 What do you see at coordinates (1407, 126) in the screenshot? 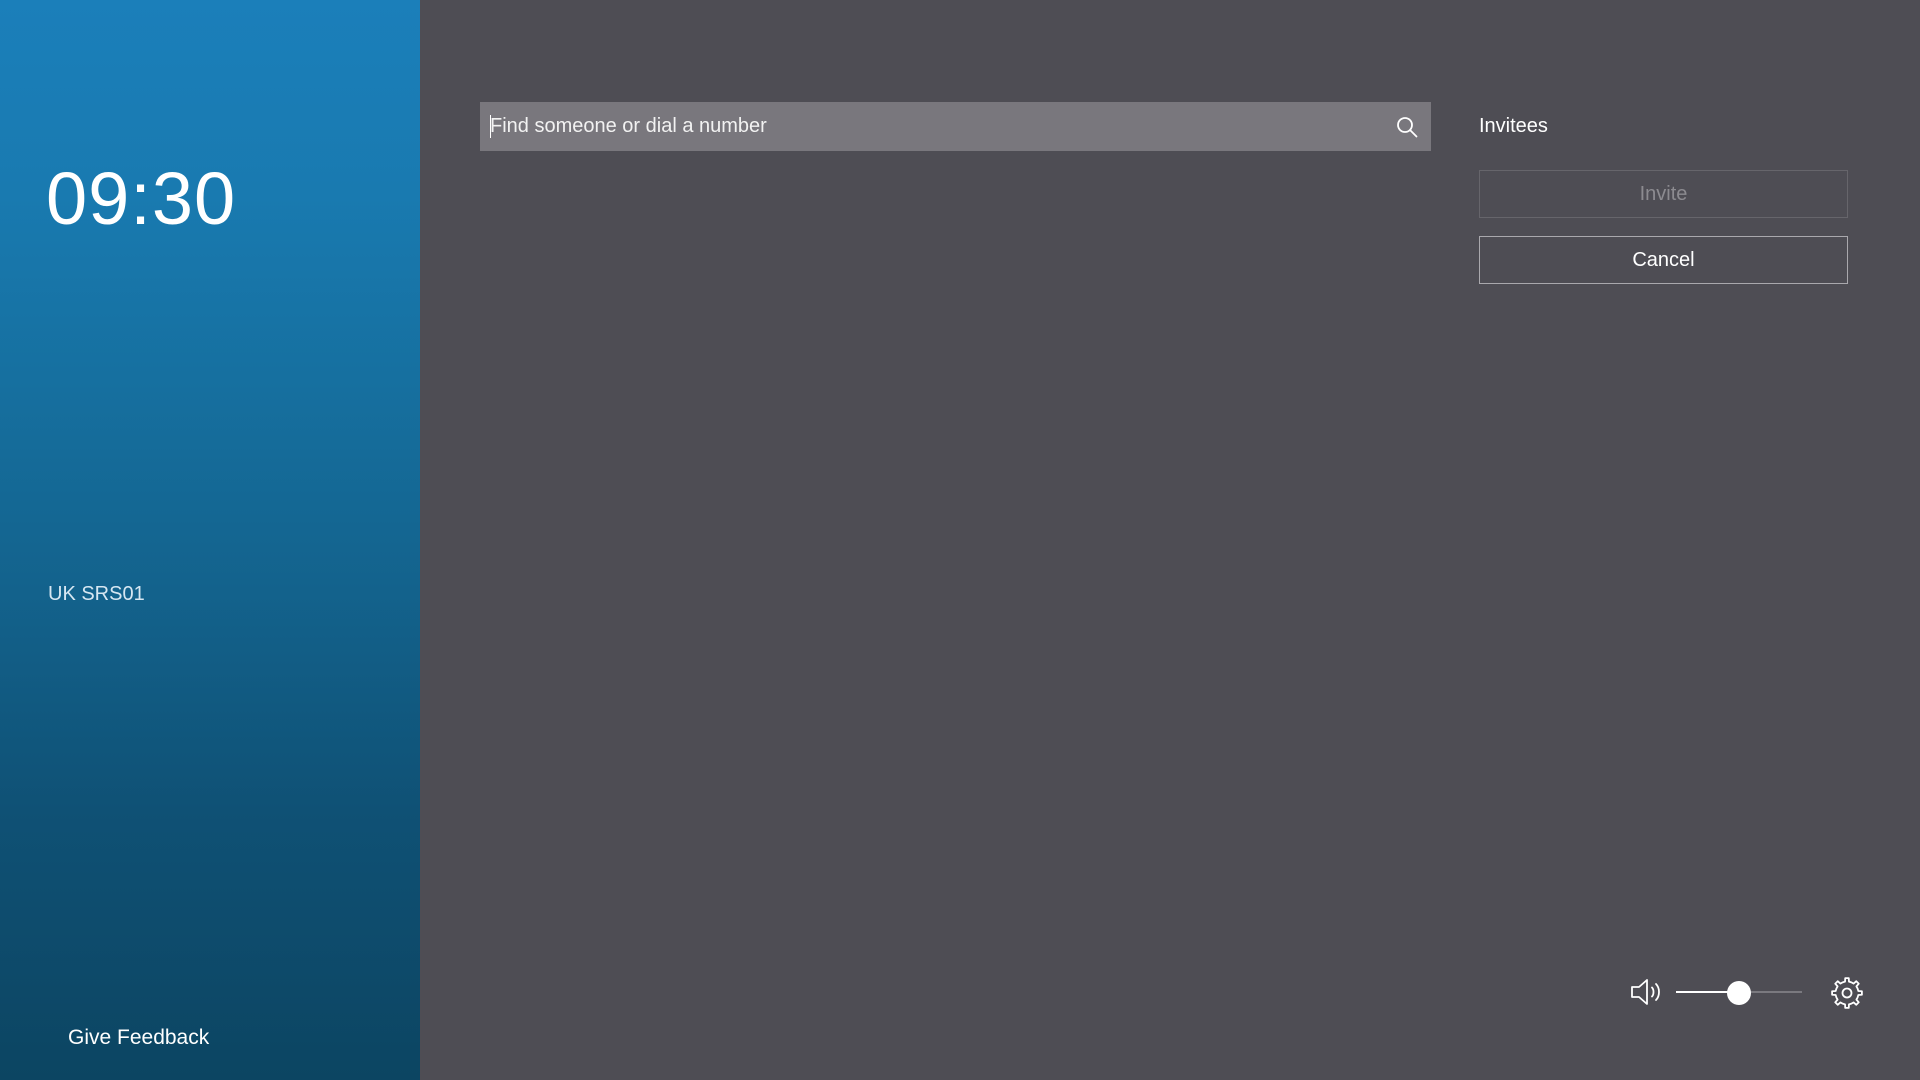
I see `search-icon` at bounding box center [1407, 126].